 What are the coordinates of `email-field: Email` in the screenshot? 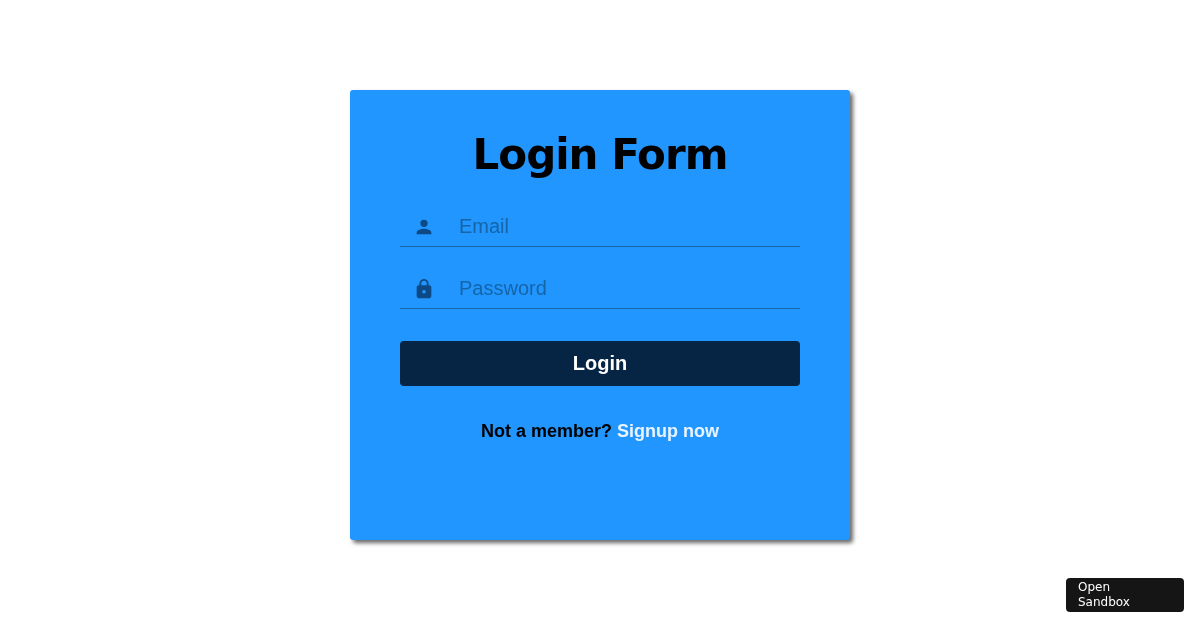 It's located at (629, 226).